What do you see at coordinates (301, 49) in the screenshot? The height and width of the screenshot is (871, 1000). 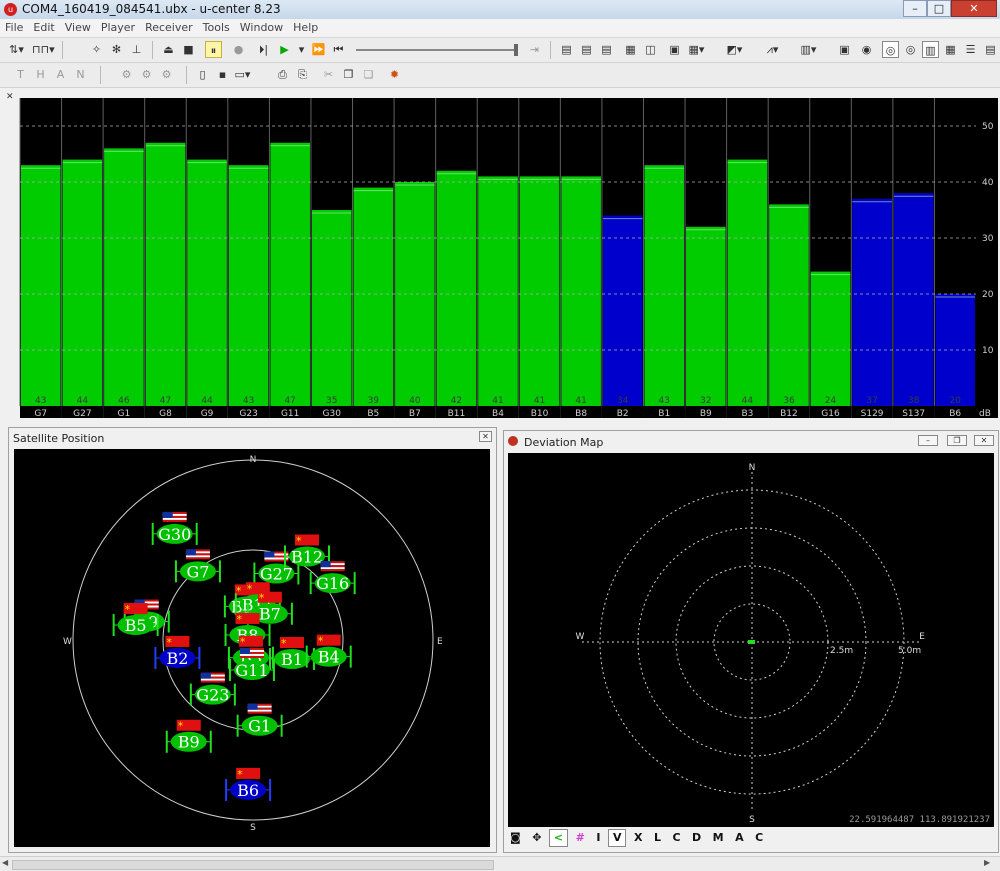 I see `play-dropdown-icon: ▾` at bounding box center [301, 49].